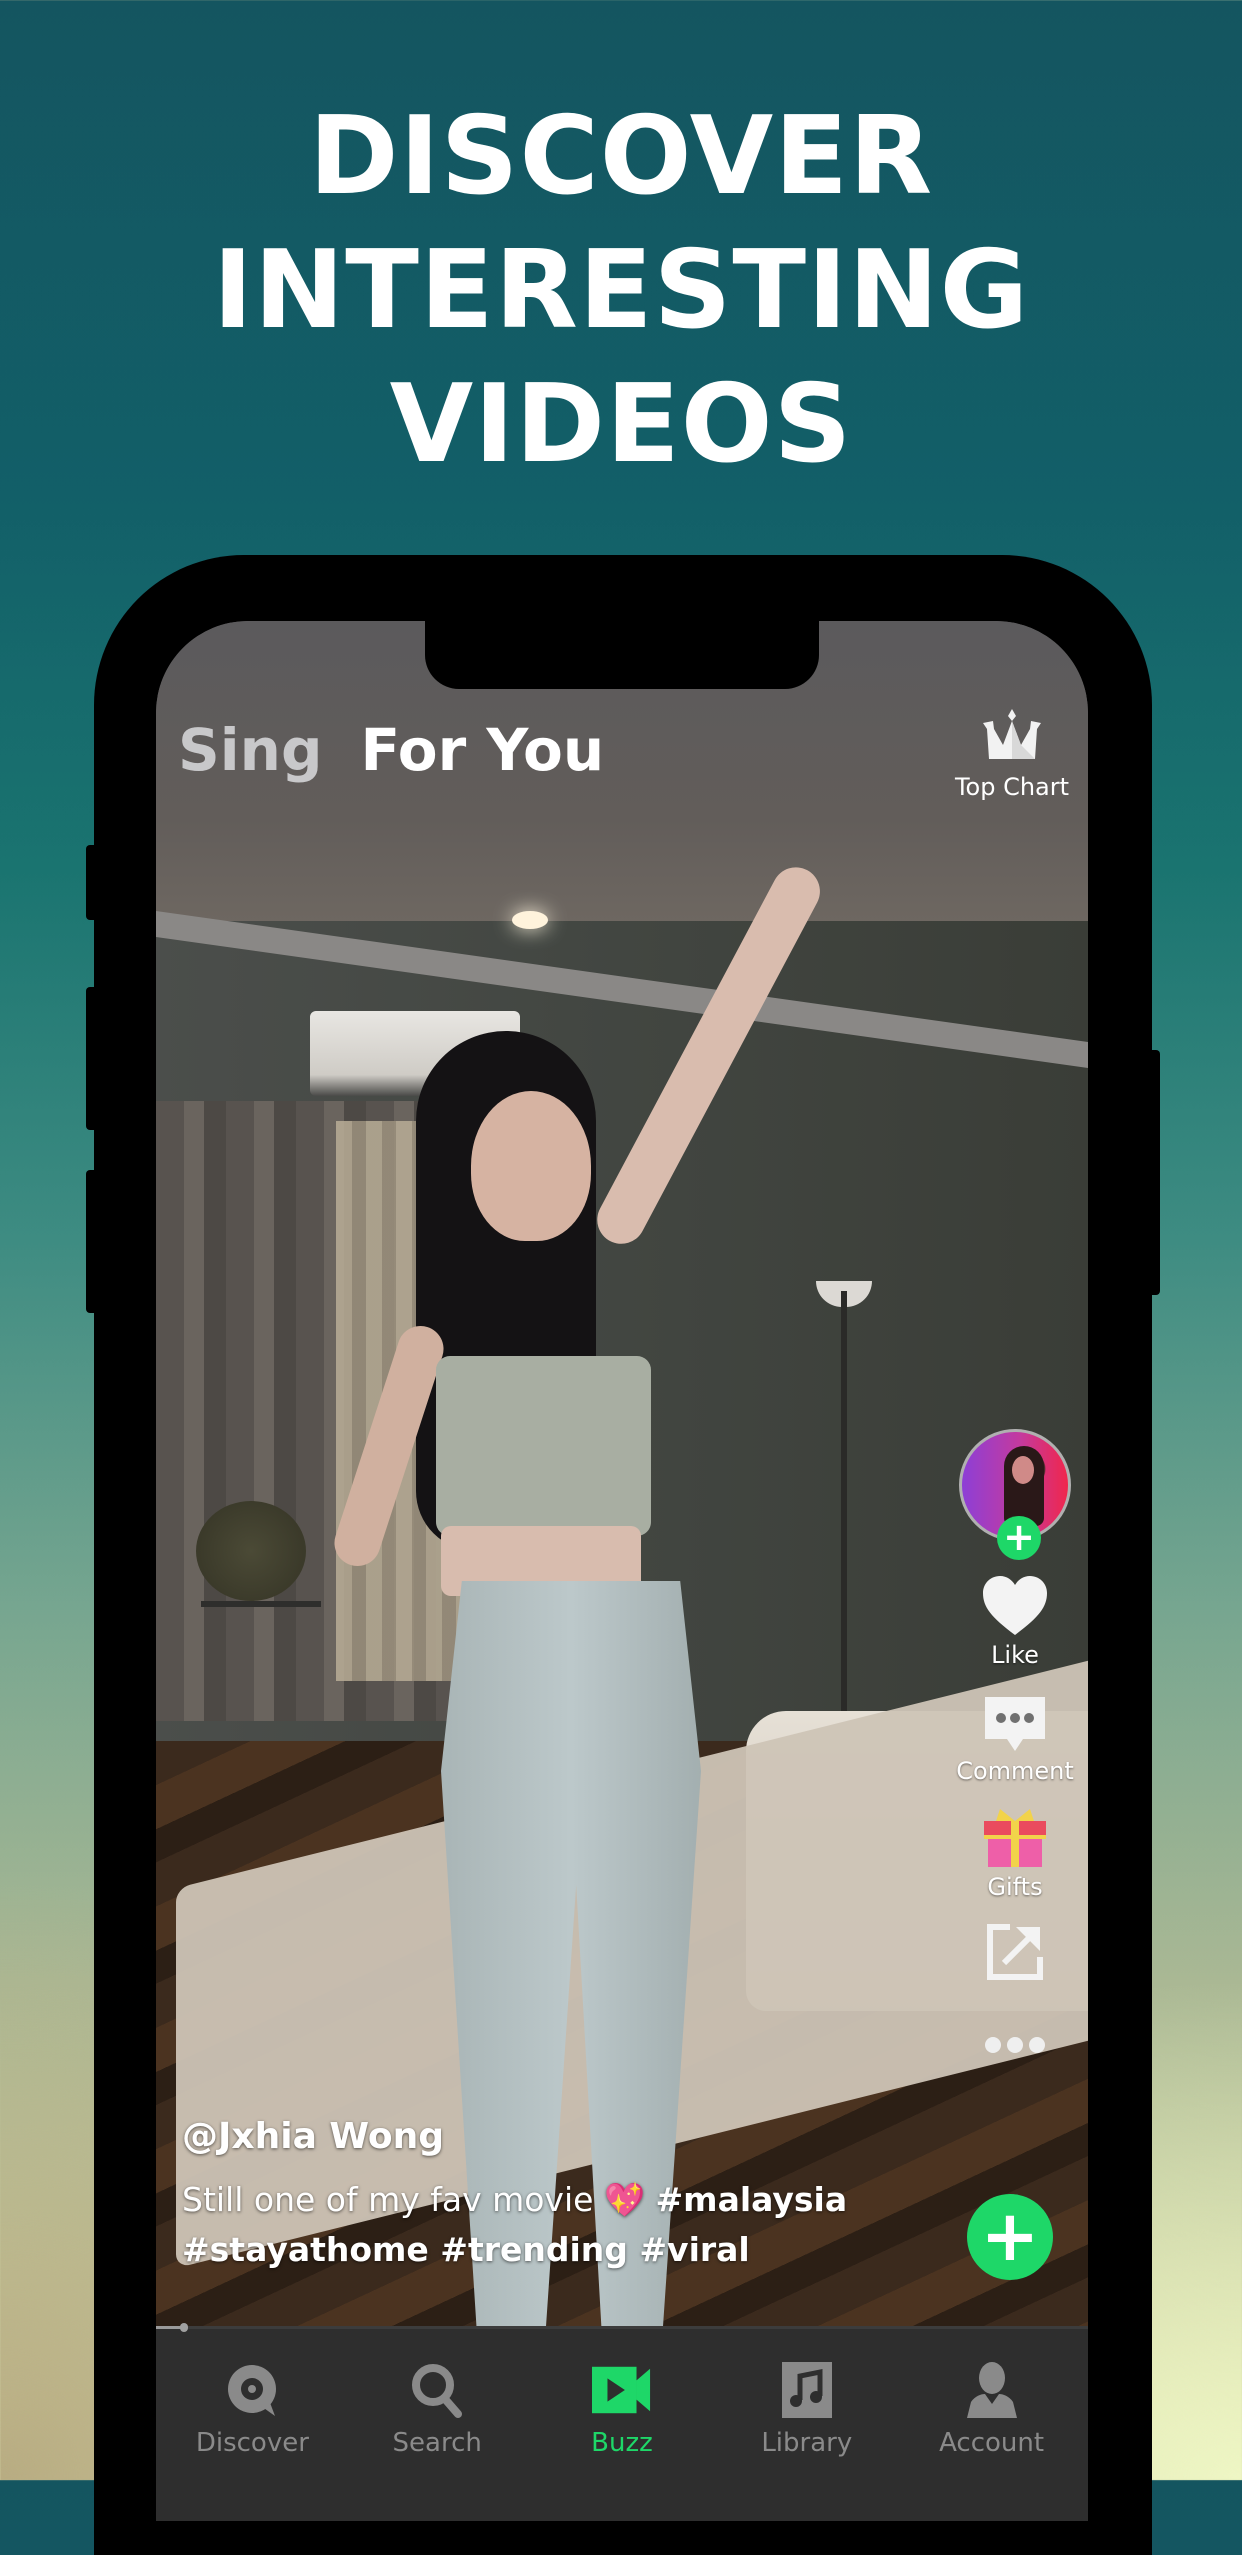 The width and height of the screenshot is (1242, 2555). Describe the element at coordinates (437, 2424) in the screenshot. I see `nav-search: Search` at that location.